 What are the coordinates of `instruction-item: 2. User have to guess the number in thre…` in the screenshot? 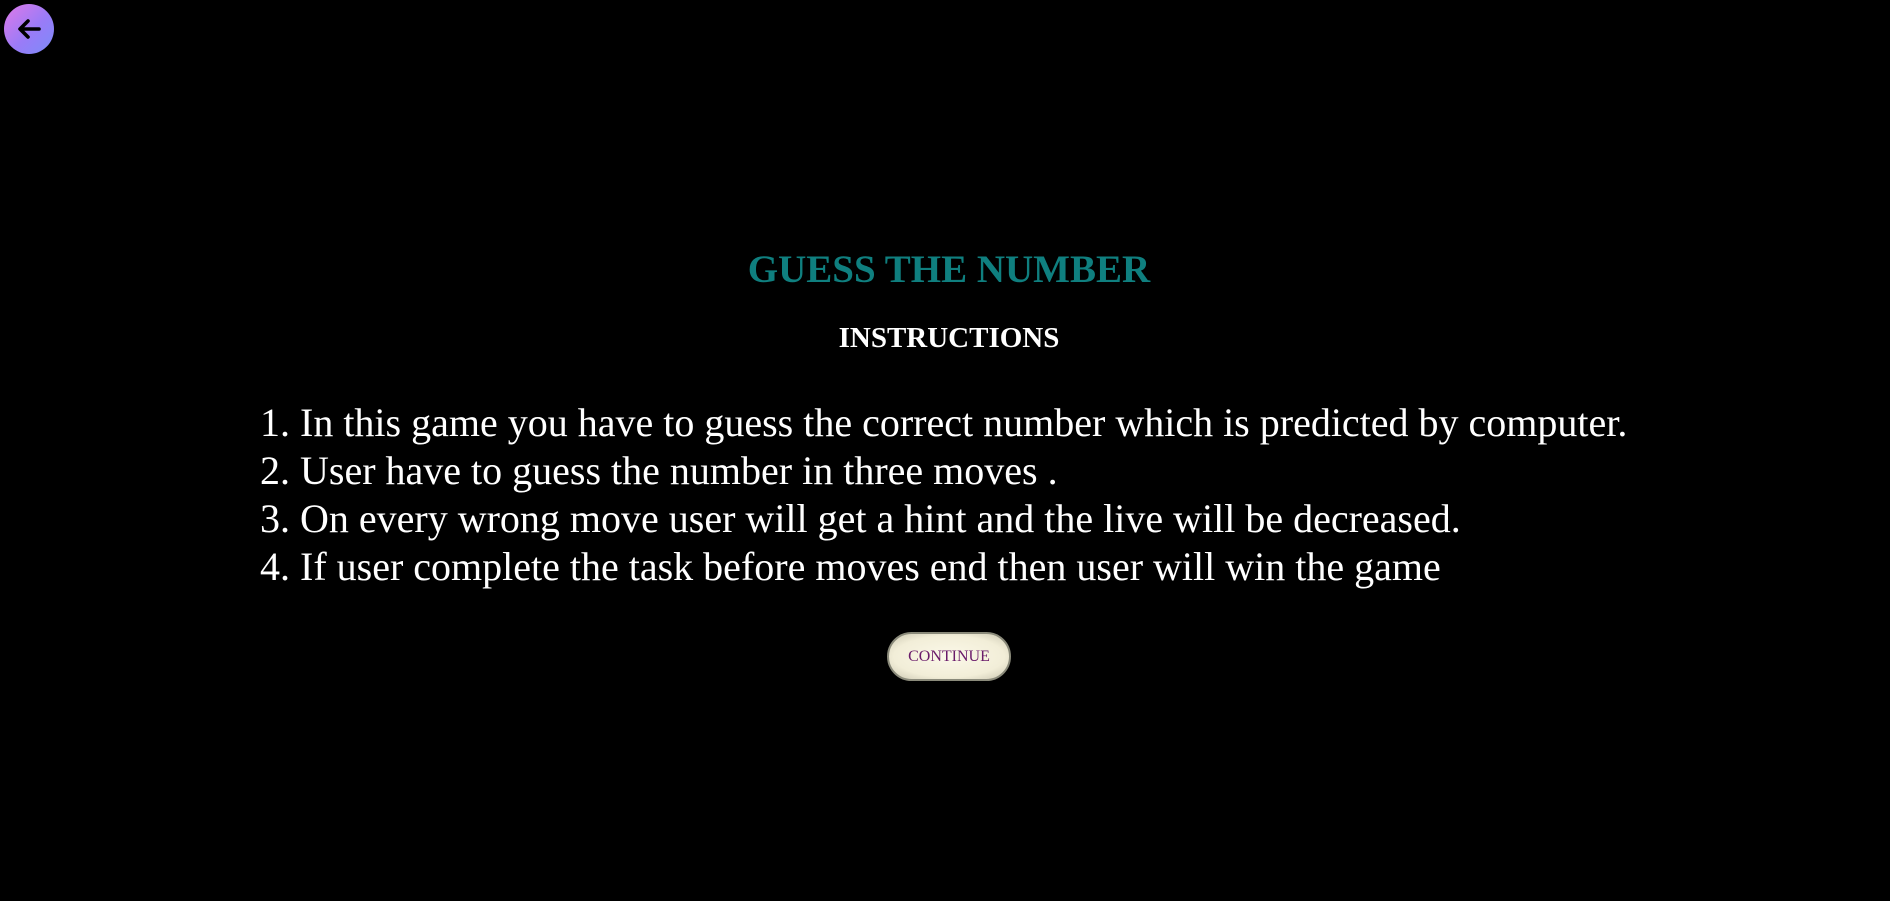 It's located at (659, 470).